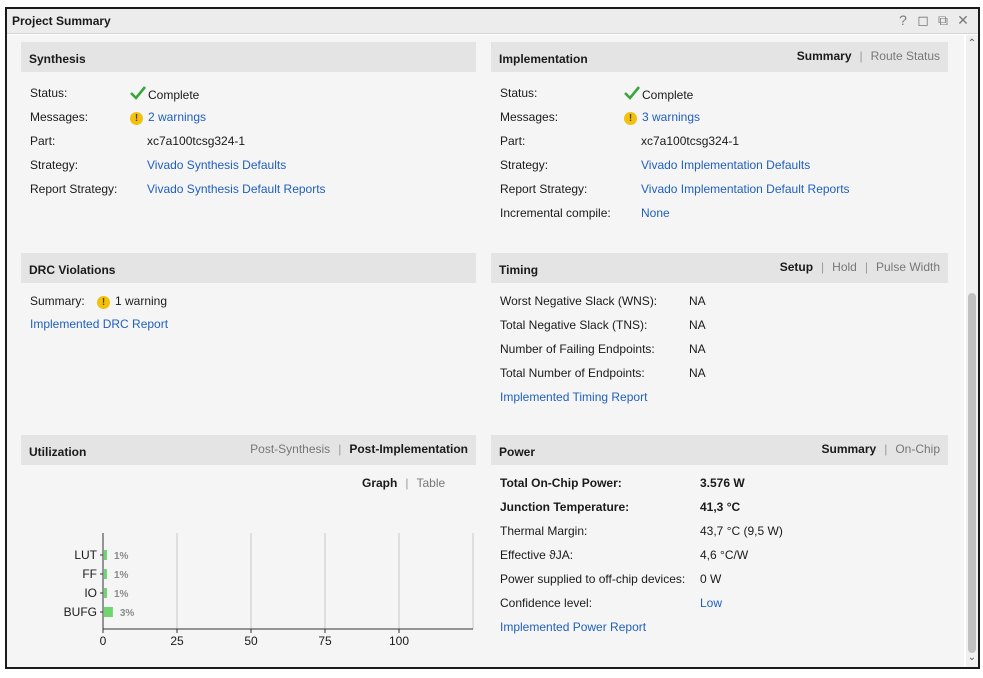  Describe the element at coordinates (579, 301) in the screenshot. I see `timing-label: Worst Negative Slack (WNS):` at that location.